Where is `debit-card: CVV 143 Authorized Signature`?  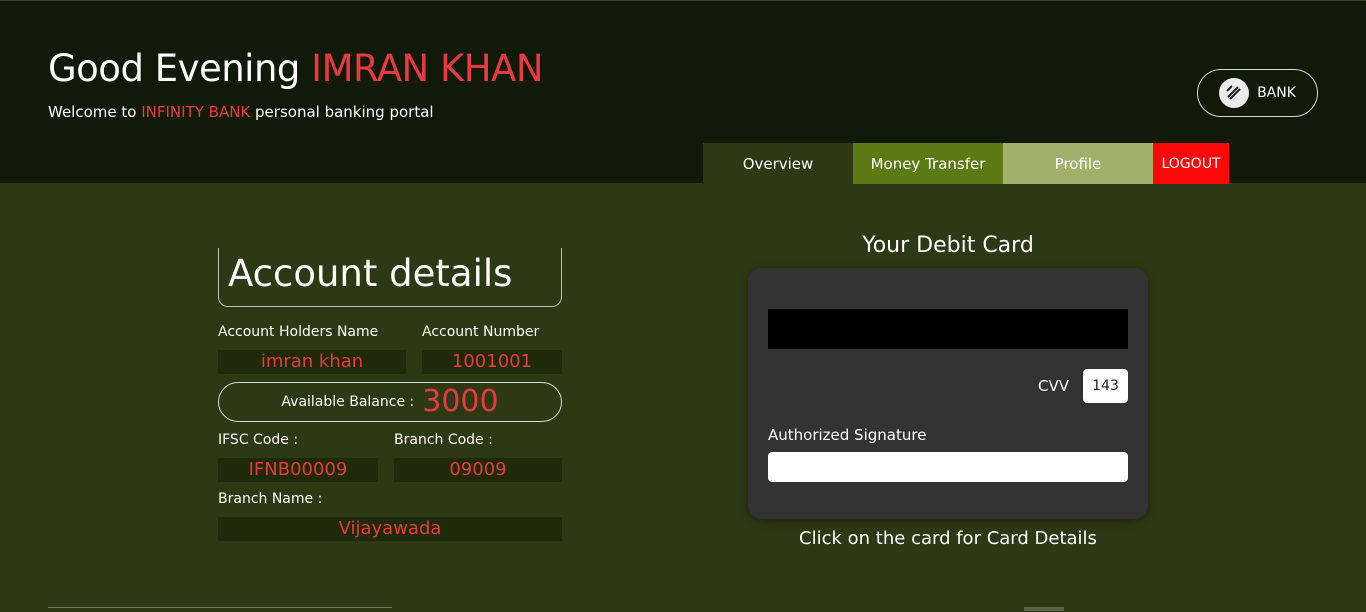
debit-card: CVV 143 Authorized Signature is located at coordinates (948, 393).